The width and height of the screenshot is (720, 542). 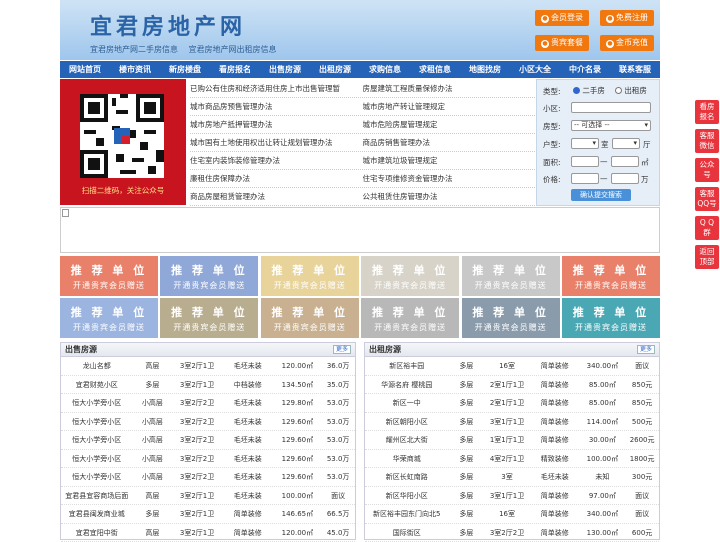 What do you see at coordinates (635, 69) in the screenshot?
I see `nav-item: 联系客服` at bounding box center [635, 69].